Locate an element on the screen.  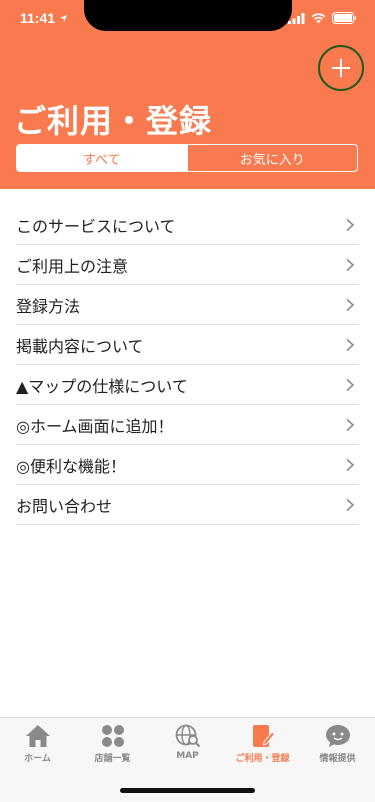
add-button is located at coordinates (341, 68).